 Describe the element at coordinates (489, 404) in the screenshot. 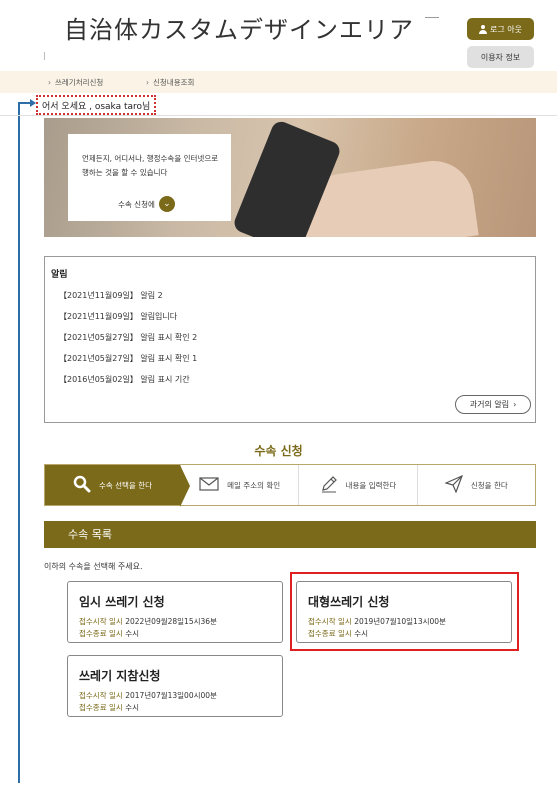

I see `past-notices-label: 과거의 알림` at that location.